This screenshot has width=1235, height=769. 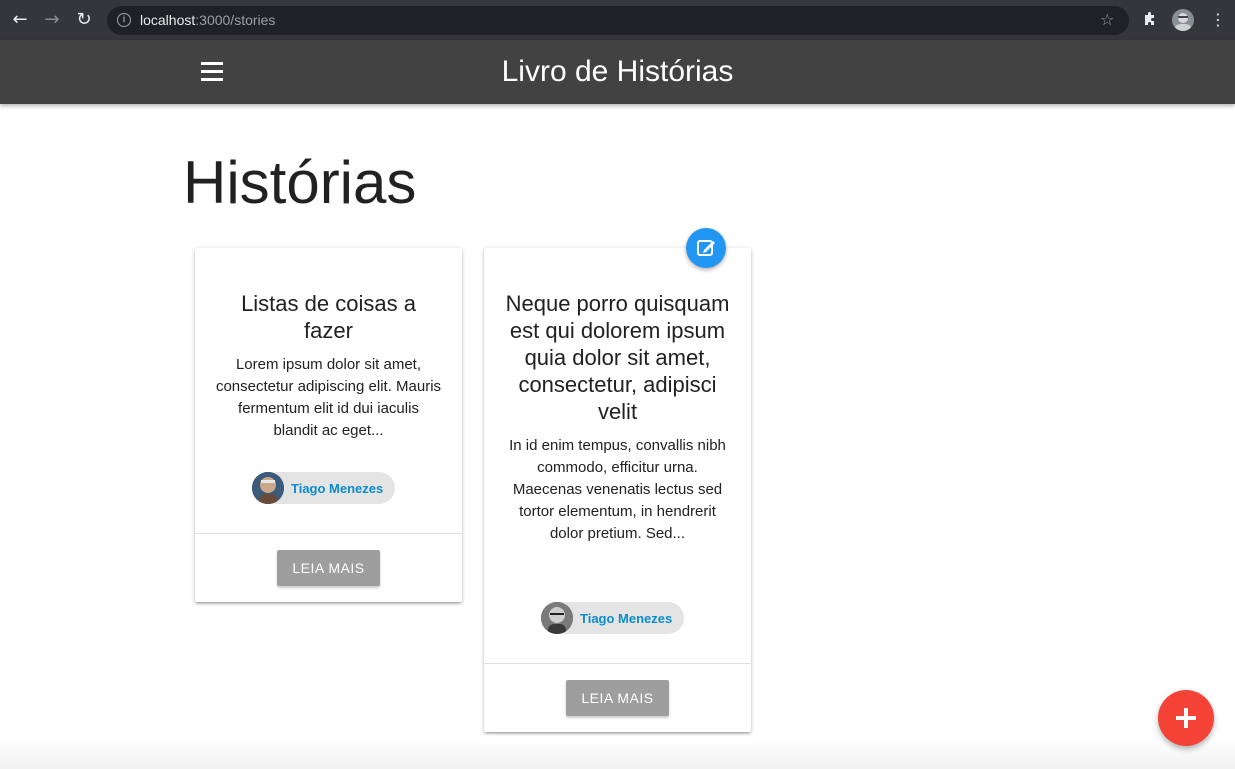 What do you see at coordinates (617, 754) in the screenshot?
I see `page-bottom-shade` at bounding box center [617, 754].